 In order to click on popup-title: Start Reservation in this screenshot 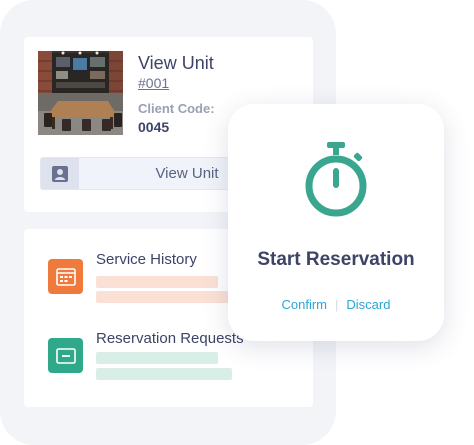, I will do `click(336, 259)`.